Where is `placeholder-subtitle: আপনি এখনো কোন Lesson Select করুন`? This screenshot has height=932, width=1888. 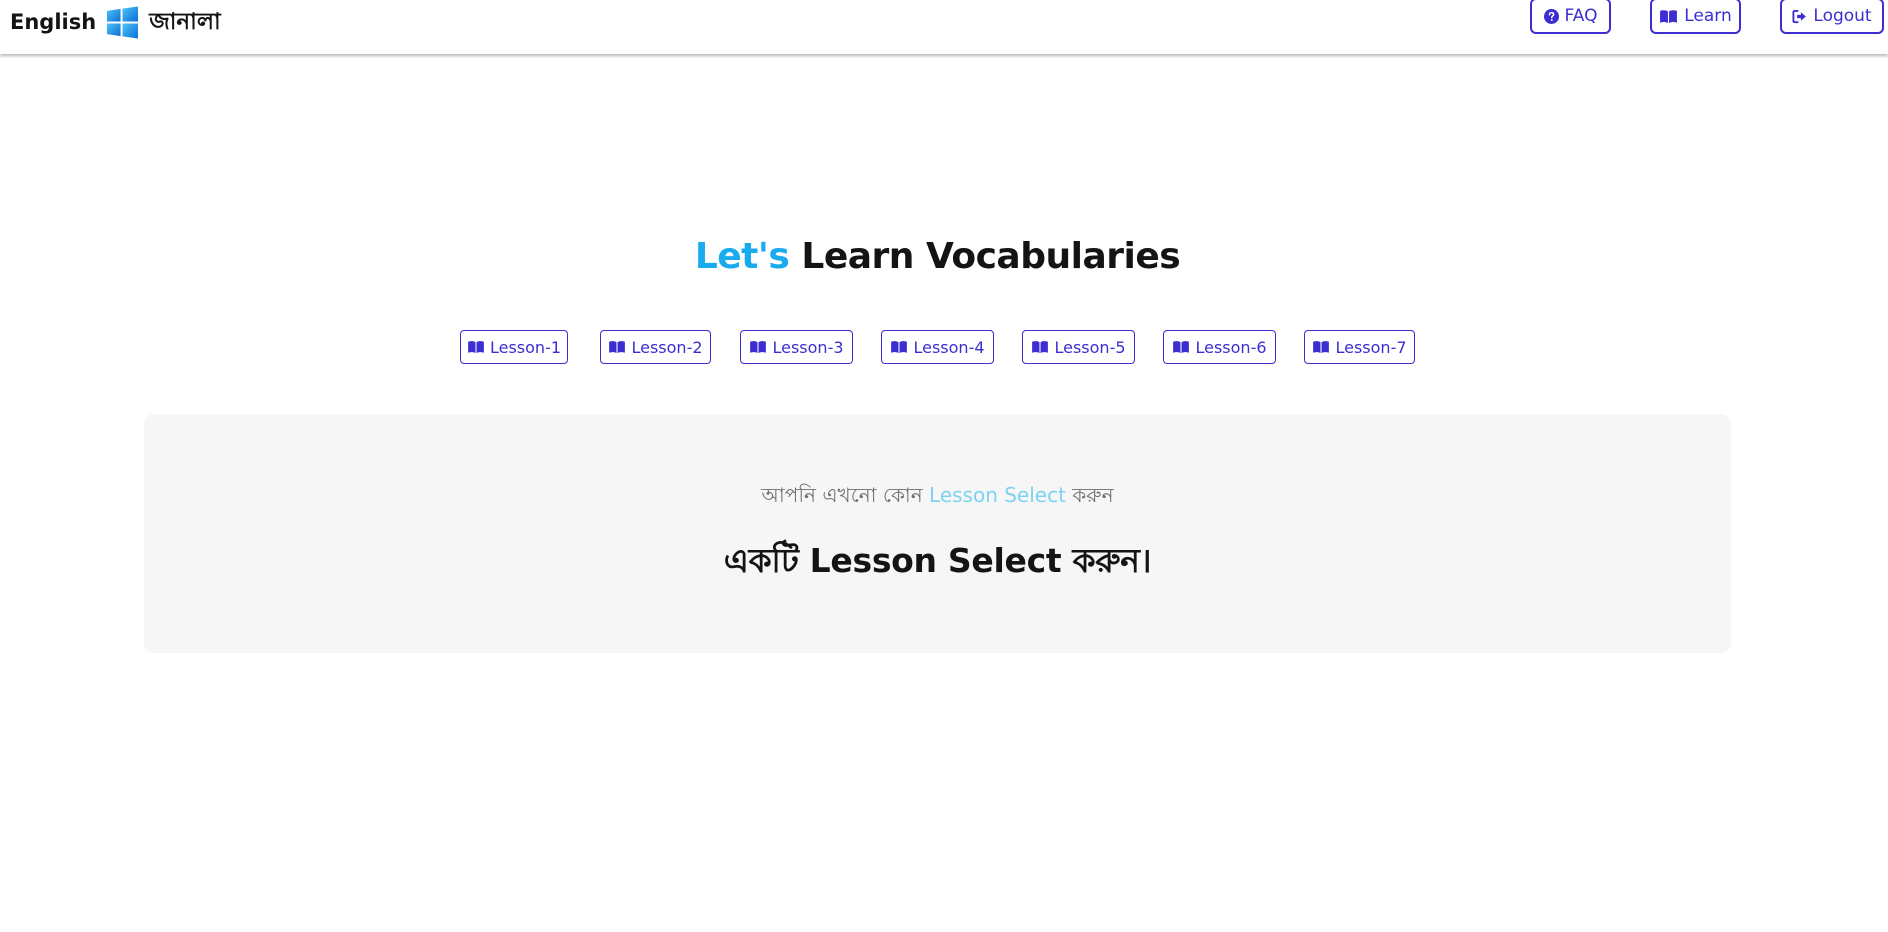 placeholder-subtitle: আপনি এখনো কোন Lesson Select করুন is located at coordinates (937, 497).